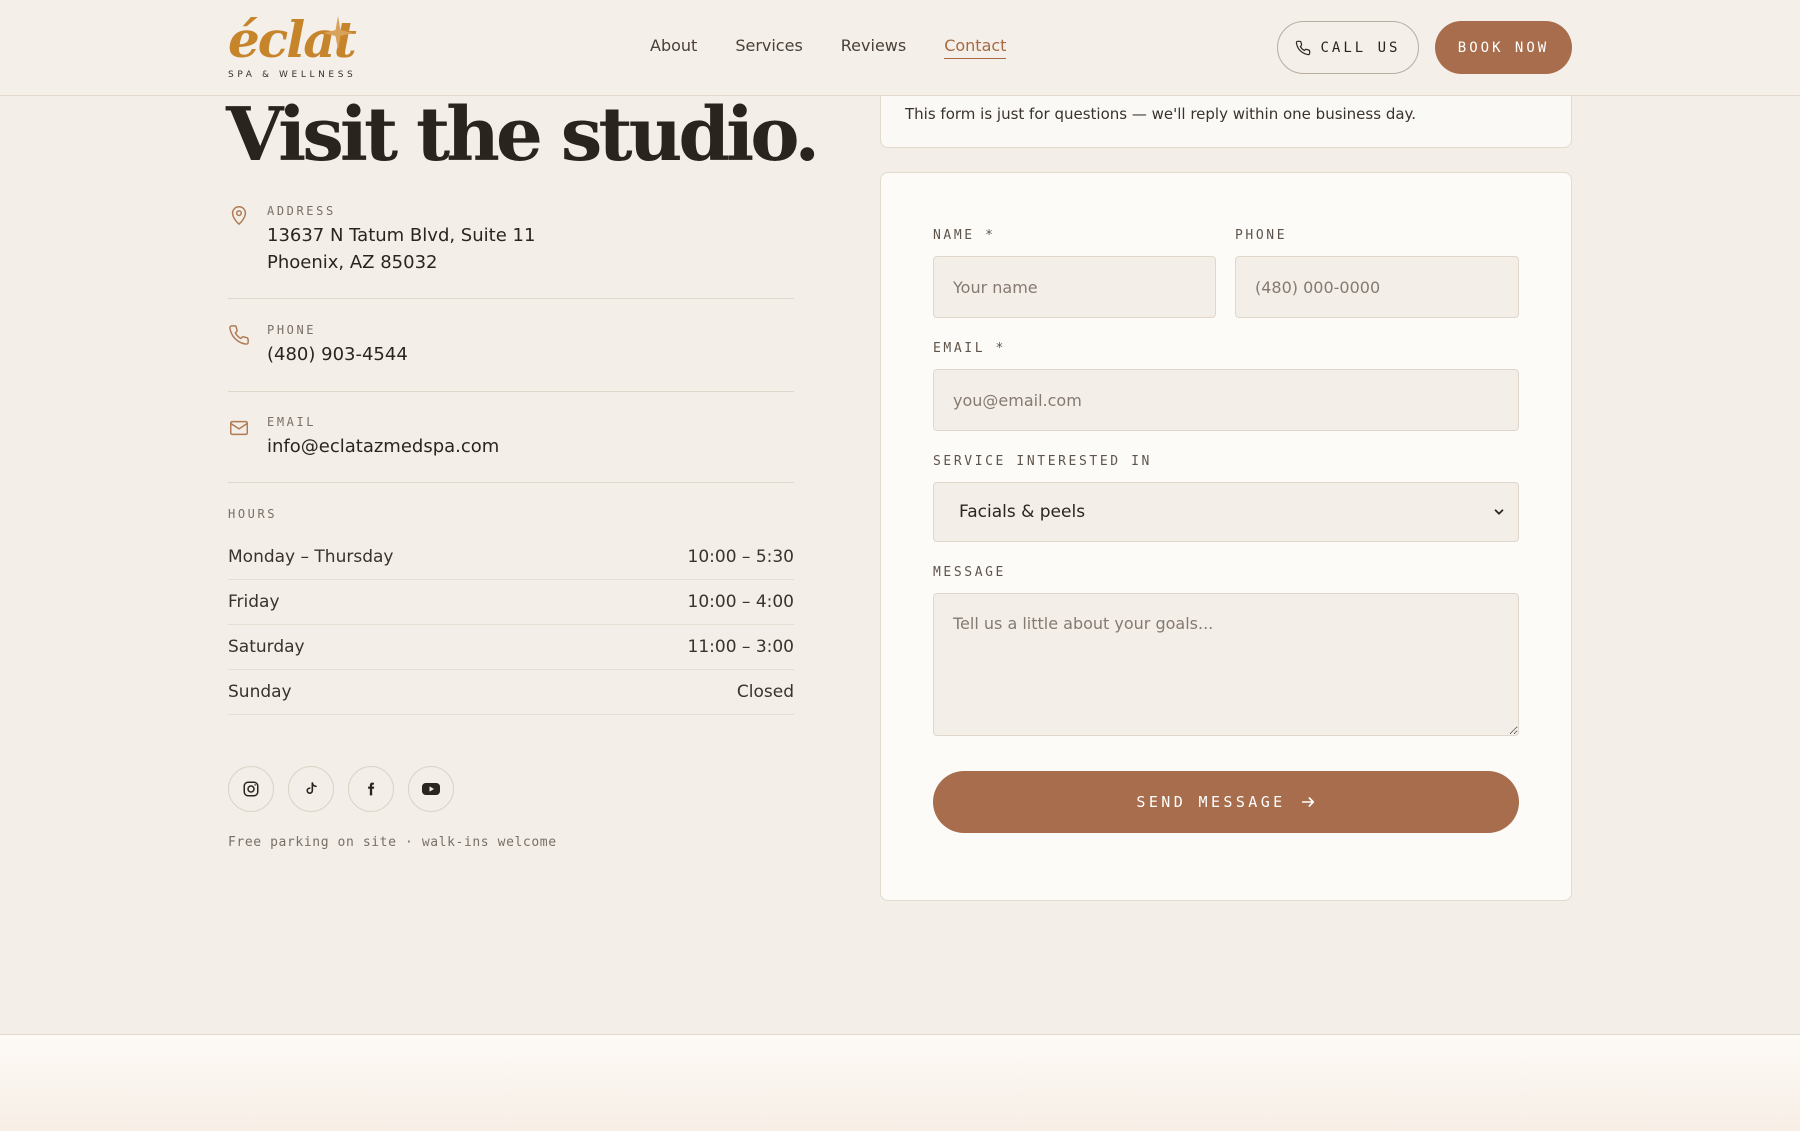 Image resolution: width=1800 pixels, height=1131 pixels. Describe the element at coordinates (1226, 400) in the screenshot. I see `email-input` at that location.